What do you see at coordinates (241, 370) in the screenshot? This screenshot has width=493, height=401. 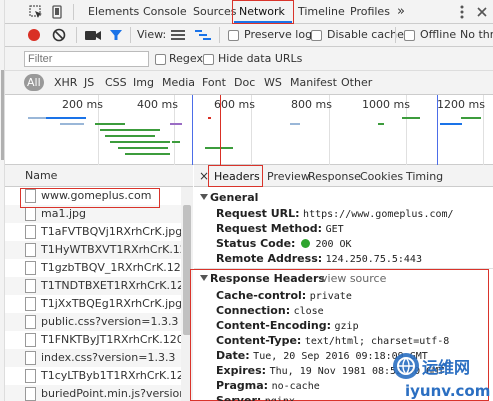 I see `header-key: Expires:` at bounding box center [241, 370].